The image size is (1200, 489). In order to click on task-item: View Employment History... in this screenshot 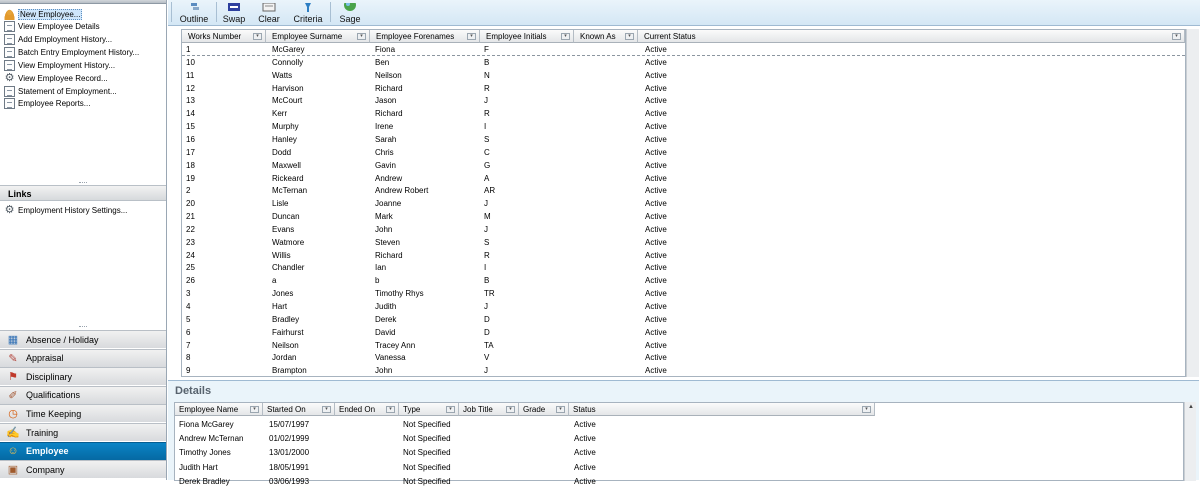, I will do `click(59, 65)`.